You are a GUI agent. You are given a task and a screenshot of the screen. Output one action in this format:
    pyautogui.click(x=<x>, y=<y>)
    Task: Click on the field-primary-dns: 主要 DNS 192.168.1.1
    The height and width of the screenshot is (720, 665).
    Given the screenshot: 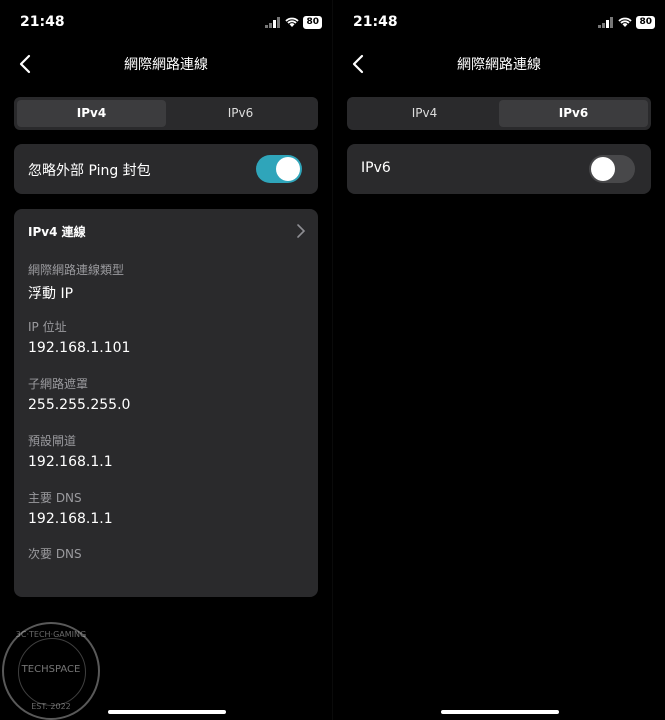 What is the action you would take?
    pyautogui.click(x=70, y=509)
    